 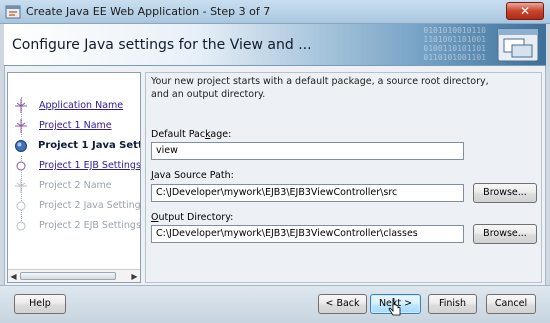 I want to click on nav-step-label: Project 2 Java Settings, so click(x=89, y=205).